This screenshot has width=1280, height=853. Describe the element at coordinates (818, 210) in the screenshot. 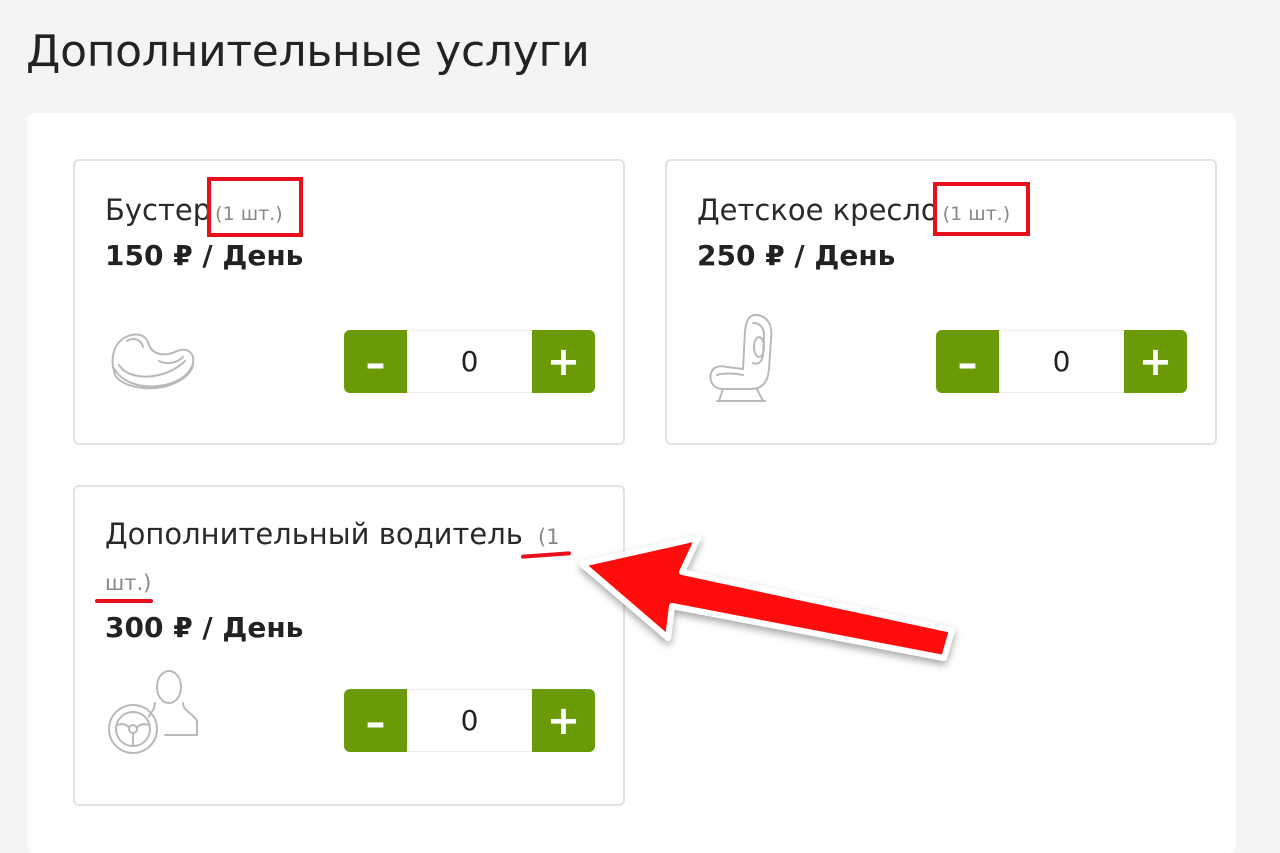

I see `service-name: Детское кресло` at that location.